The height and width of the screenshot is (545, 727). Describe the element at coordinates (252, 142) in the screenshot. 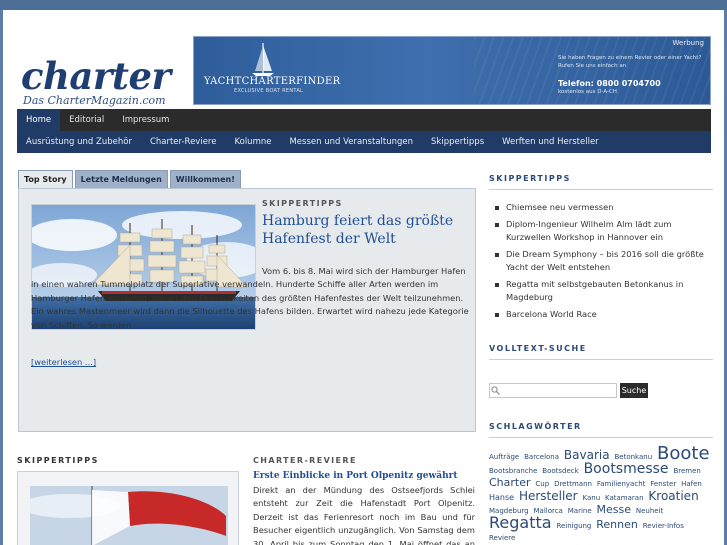

I see `nav-kolumne: Kolumne` at that location.